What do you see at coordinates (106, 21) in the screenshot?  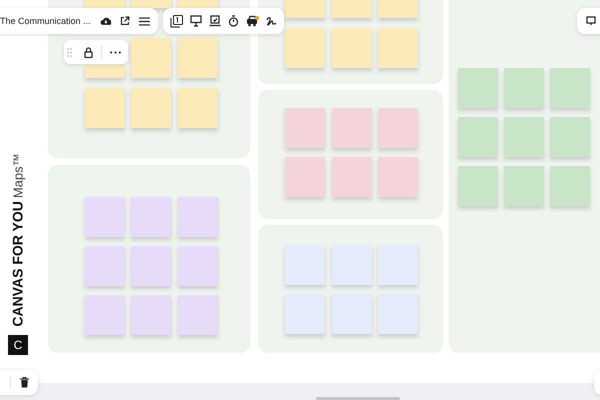 I see `cloud-icon` at bounding box center [106, 21].